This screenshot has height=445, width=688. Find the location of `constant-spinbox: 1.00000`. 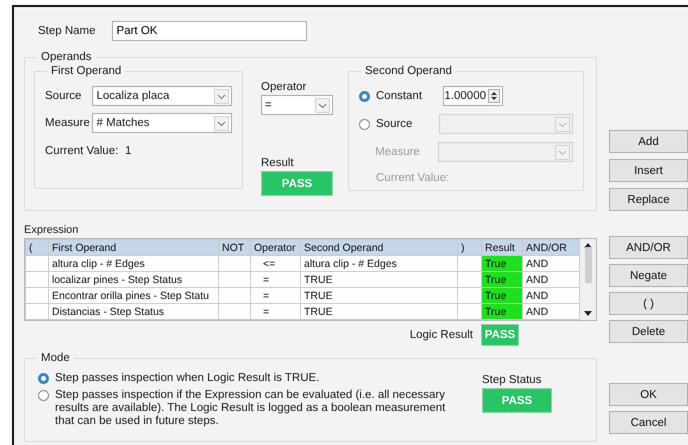

constant-spinbox: 1.00000 is located at coordinates (473, 96).